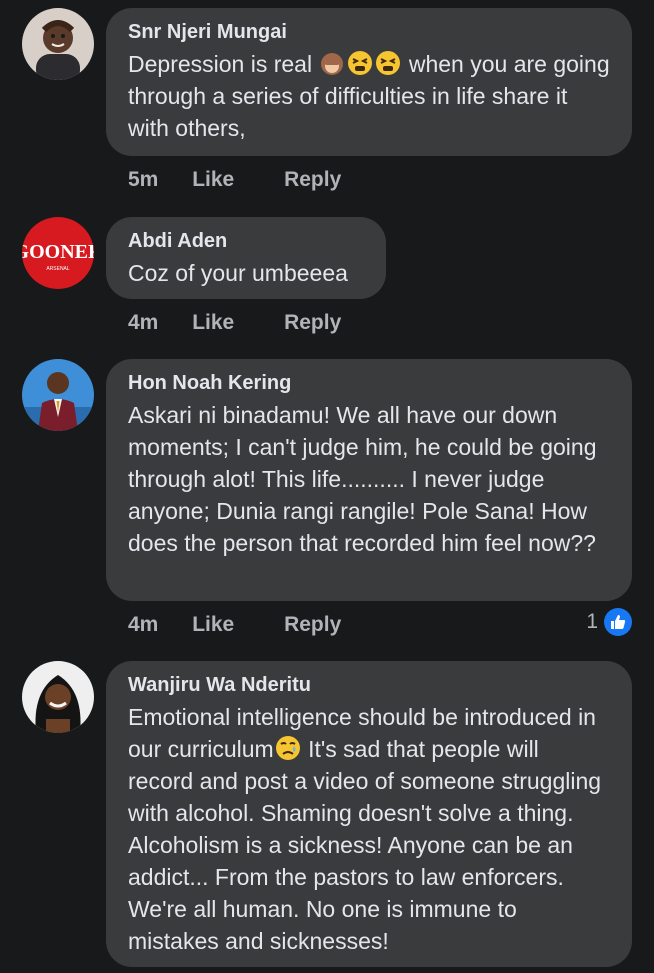 This screenshot has width=654, height=973. I want to click on comment-author: Wanjiru Wa Nderitu, so click(369, 685).